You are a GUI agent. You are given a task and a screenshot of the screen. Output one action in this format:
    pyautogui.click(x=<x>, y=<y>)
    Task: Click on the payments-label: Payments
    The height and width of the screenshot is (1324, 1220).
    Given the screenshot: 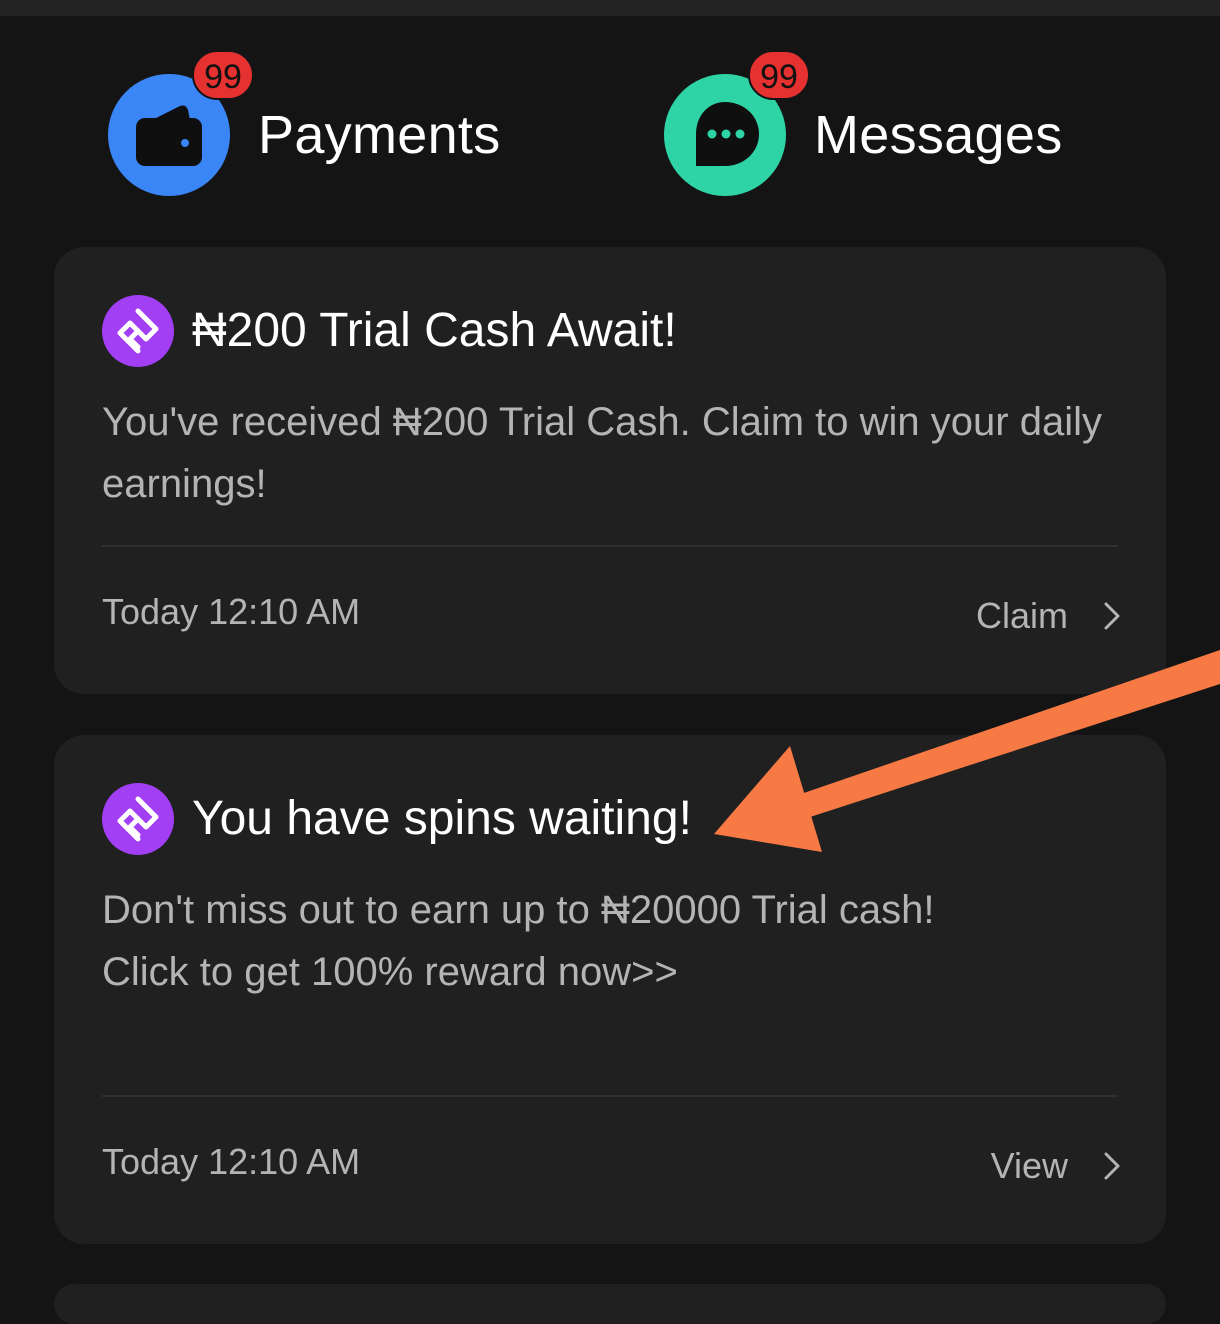 What is the action you would take?
    pyautogui.click(x=379, y=135)
    